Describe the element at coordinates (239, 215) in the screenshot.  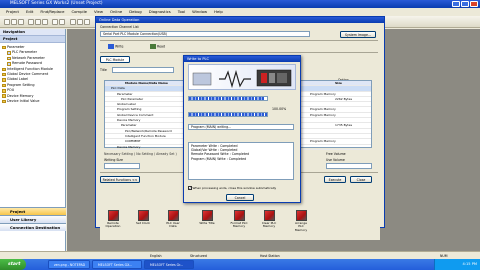
I see `format-memory-icon` at that location.